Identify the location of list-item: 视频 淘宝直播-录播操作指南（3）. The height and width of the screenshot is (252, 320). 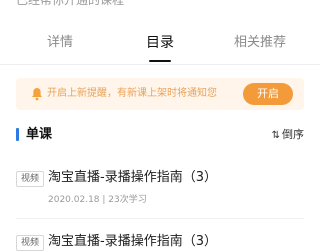
(160, 242).